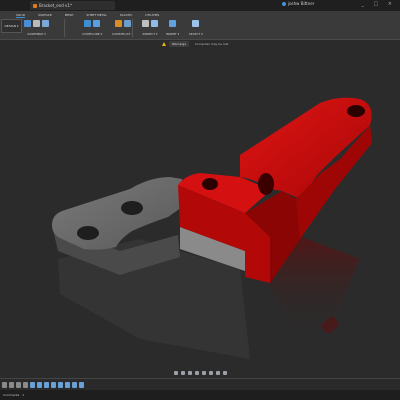 The width and height of the screenshot is (400, 400). Describe the element at coordinates (210, 372) in the screenshot. I see `display-settings-icon` at that location.